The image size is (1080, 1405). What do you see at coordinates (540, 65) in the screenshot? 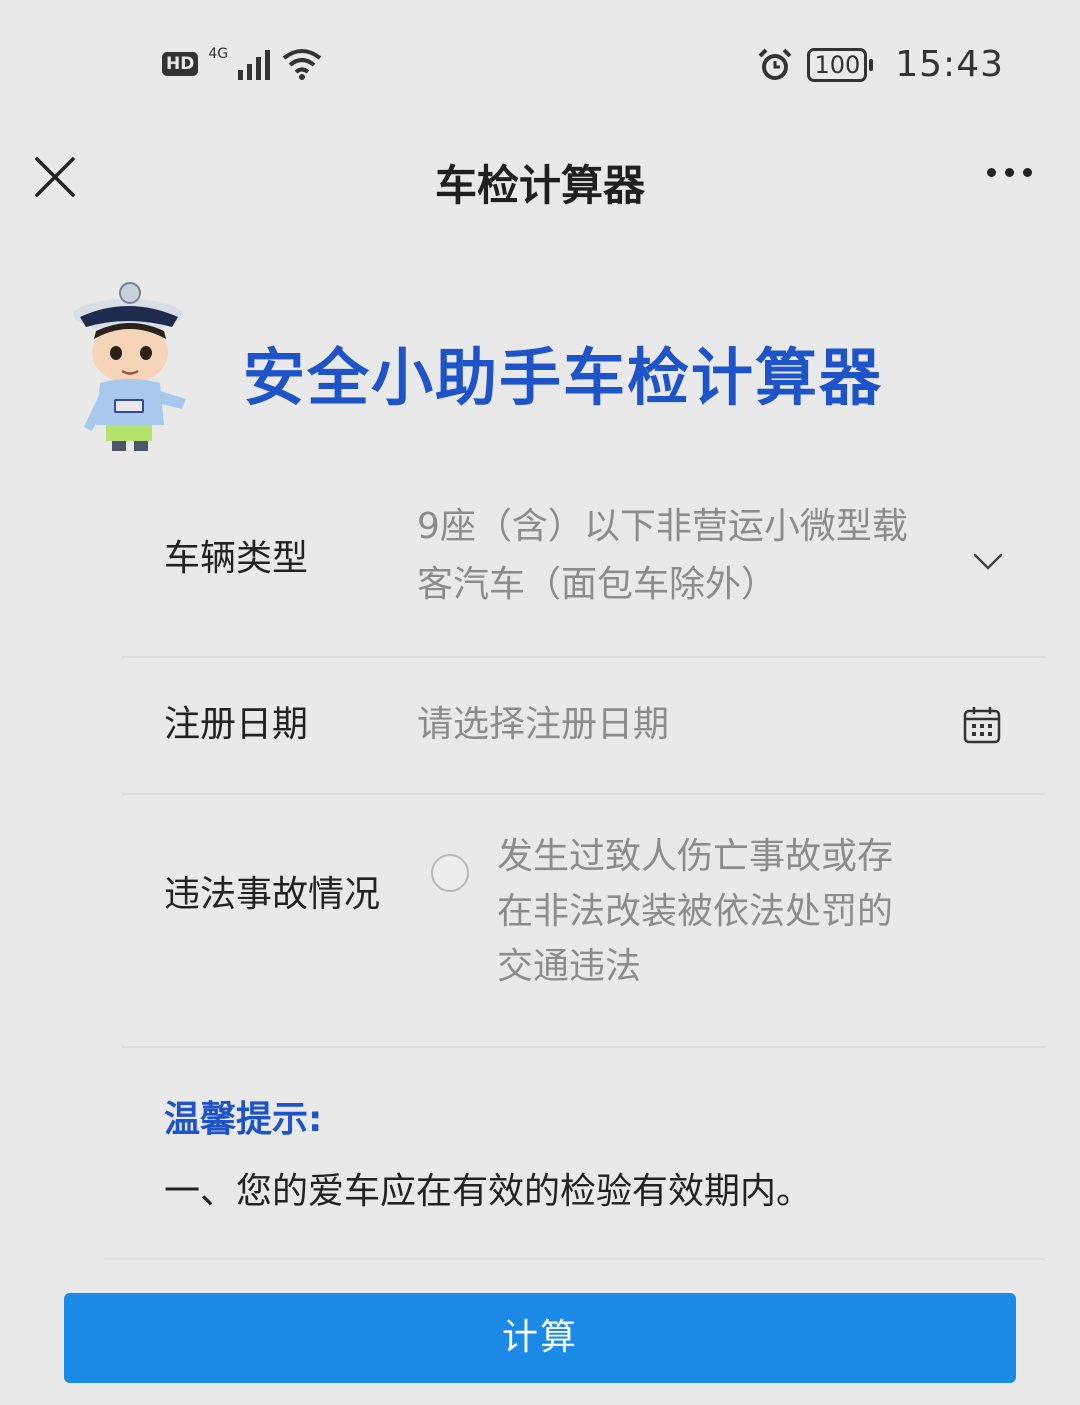
I see `status-bar: HD 4G 100 15:43` at bounding box center [540, 65].